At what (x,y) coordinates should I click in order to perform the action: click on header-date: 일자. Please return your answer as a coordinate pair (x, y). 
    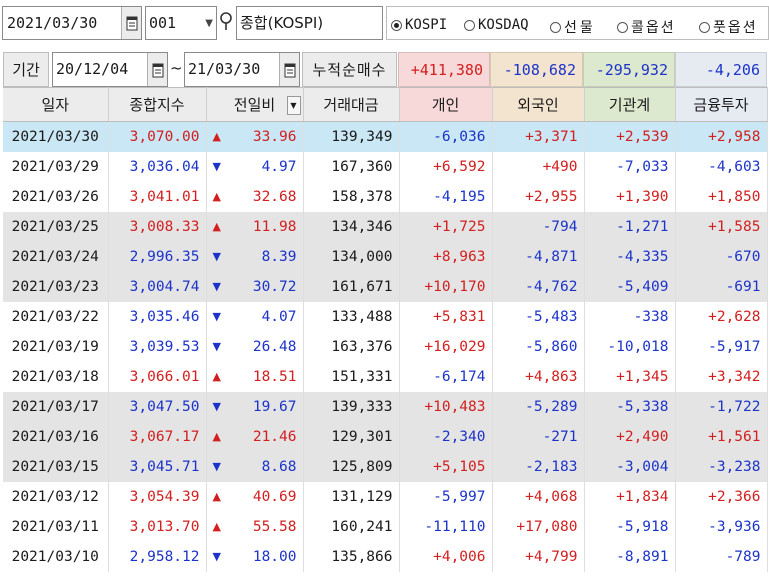
    Looking at the image, I should click on (56, 104).